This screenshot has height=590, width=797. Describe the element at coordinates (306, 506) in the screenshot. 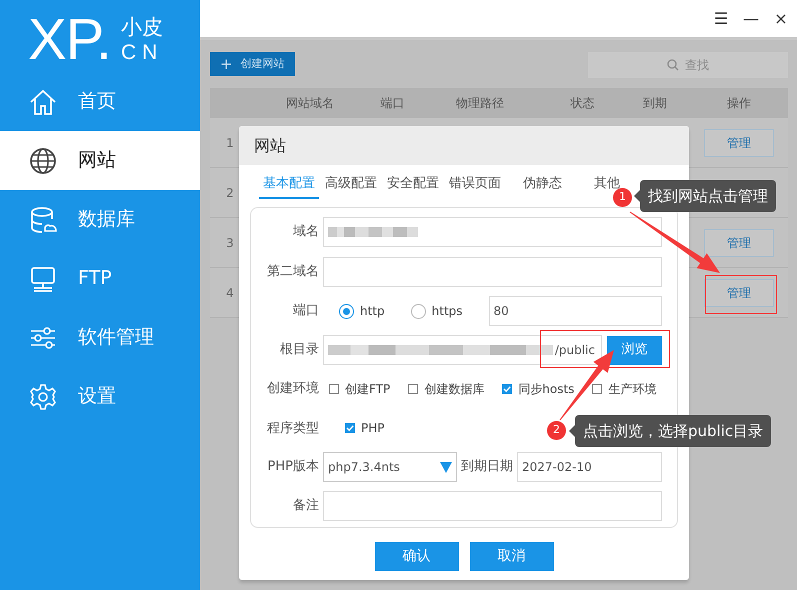

I see `field-label: 备注` at that location.